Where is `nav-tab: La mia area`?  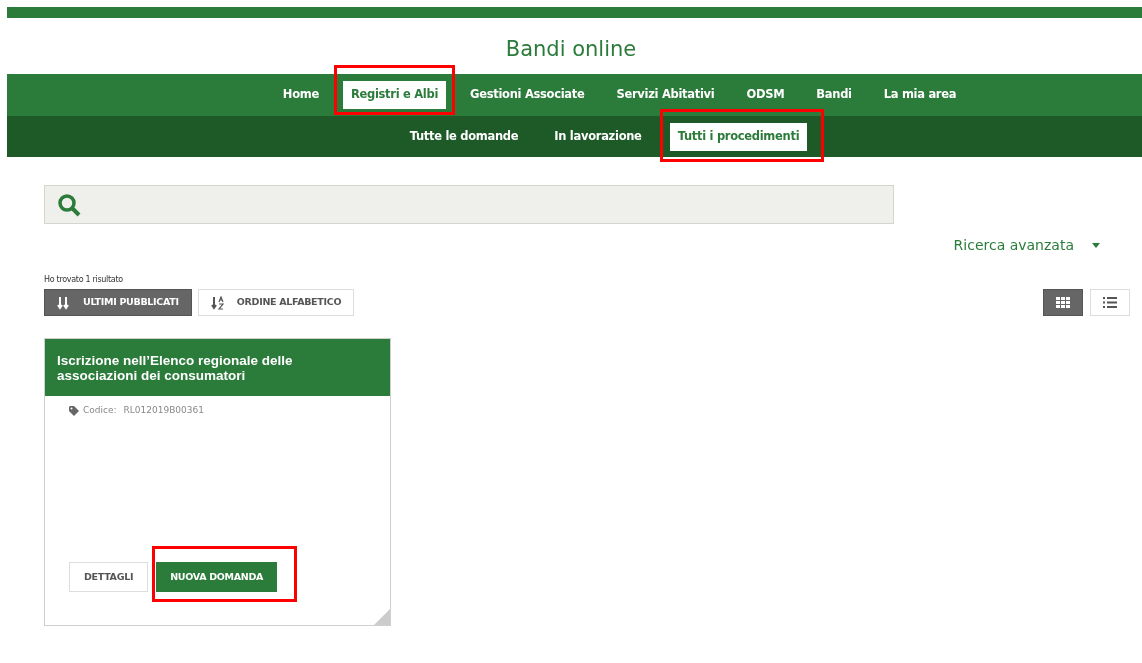
nav-tab: La mia area is located at coordinates (920, 95).